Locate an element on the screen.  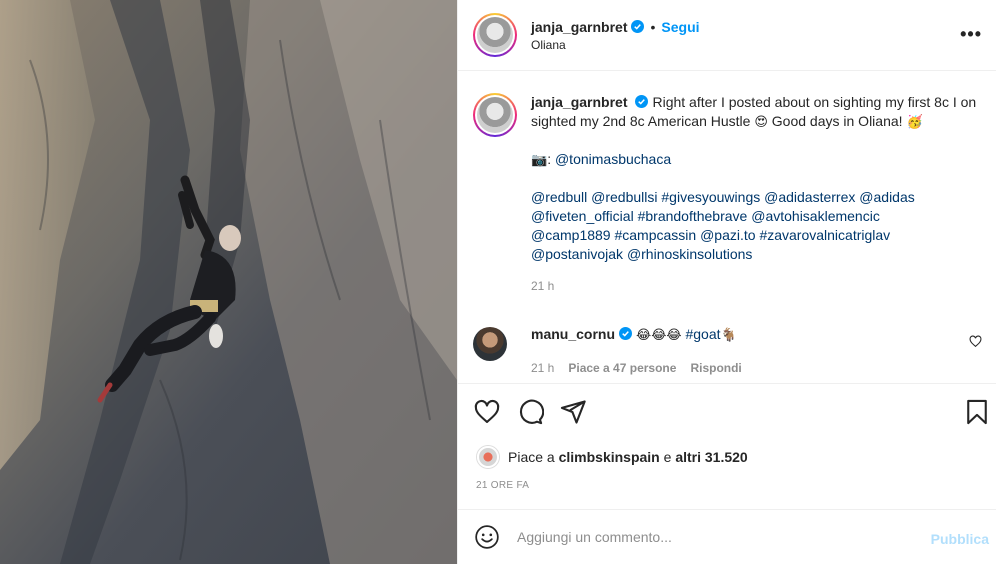
heart-eyes-emoji: 😍 is located at coordinates (761, 122).